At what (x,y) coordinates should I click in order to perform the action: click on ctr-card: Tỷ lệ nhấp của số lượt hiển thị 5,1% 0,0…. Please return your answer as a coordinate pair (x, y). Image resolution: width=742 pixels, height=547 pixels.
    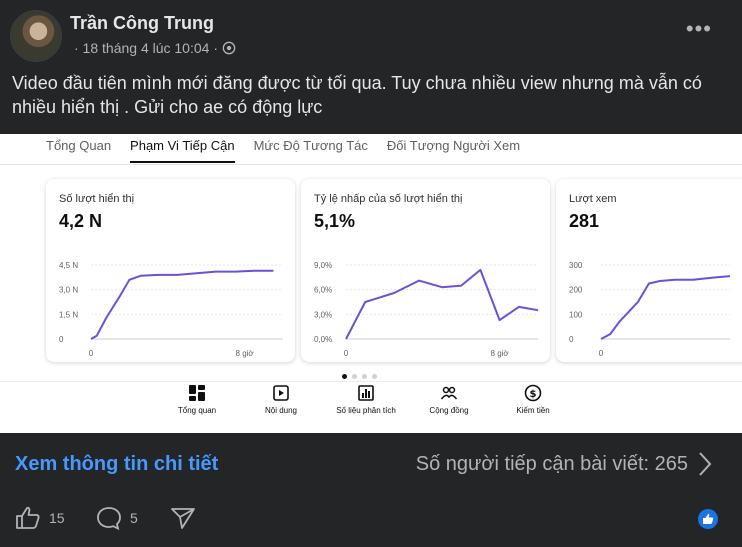
    Looking at the image, I should click on (425, 270).